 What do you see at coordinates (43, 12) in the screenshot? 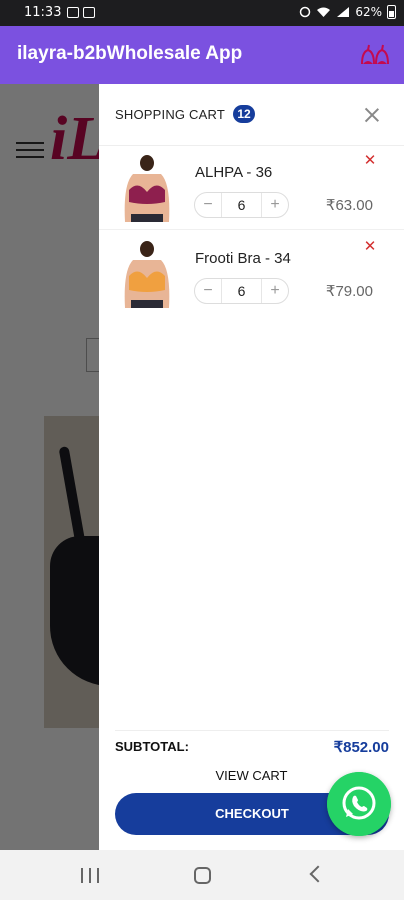
I see `status-time: 11:33` at bounding box center [43, 12].